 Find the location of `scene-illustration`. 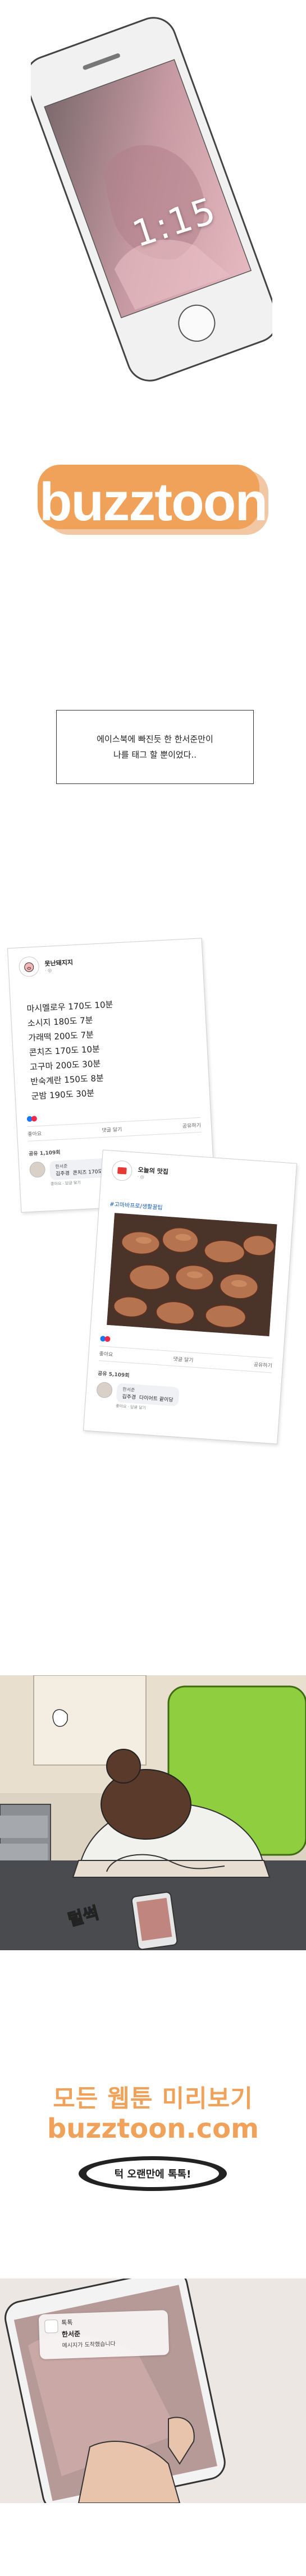

scene-illustration is located at coordinates (153, 1812).